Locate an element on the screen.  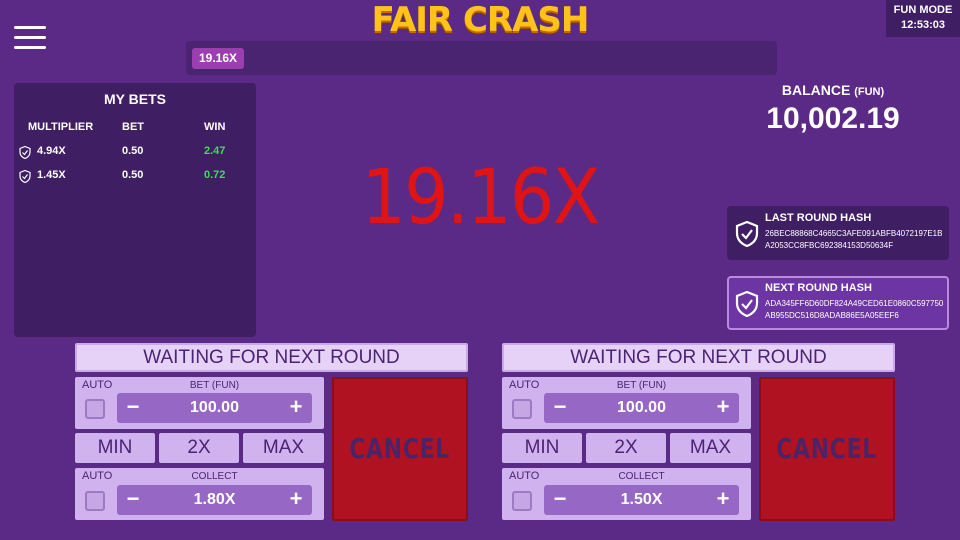
collect-block: AUTO COLLECT − 1.50X + is located at coordinates (626, 494).